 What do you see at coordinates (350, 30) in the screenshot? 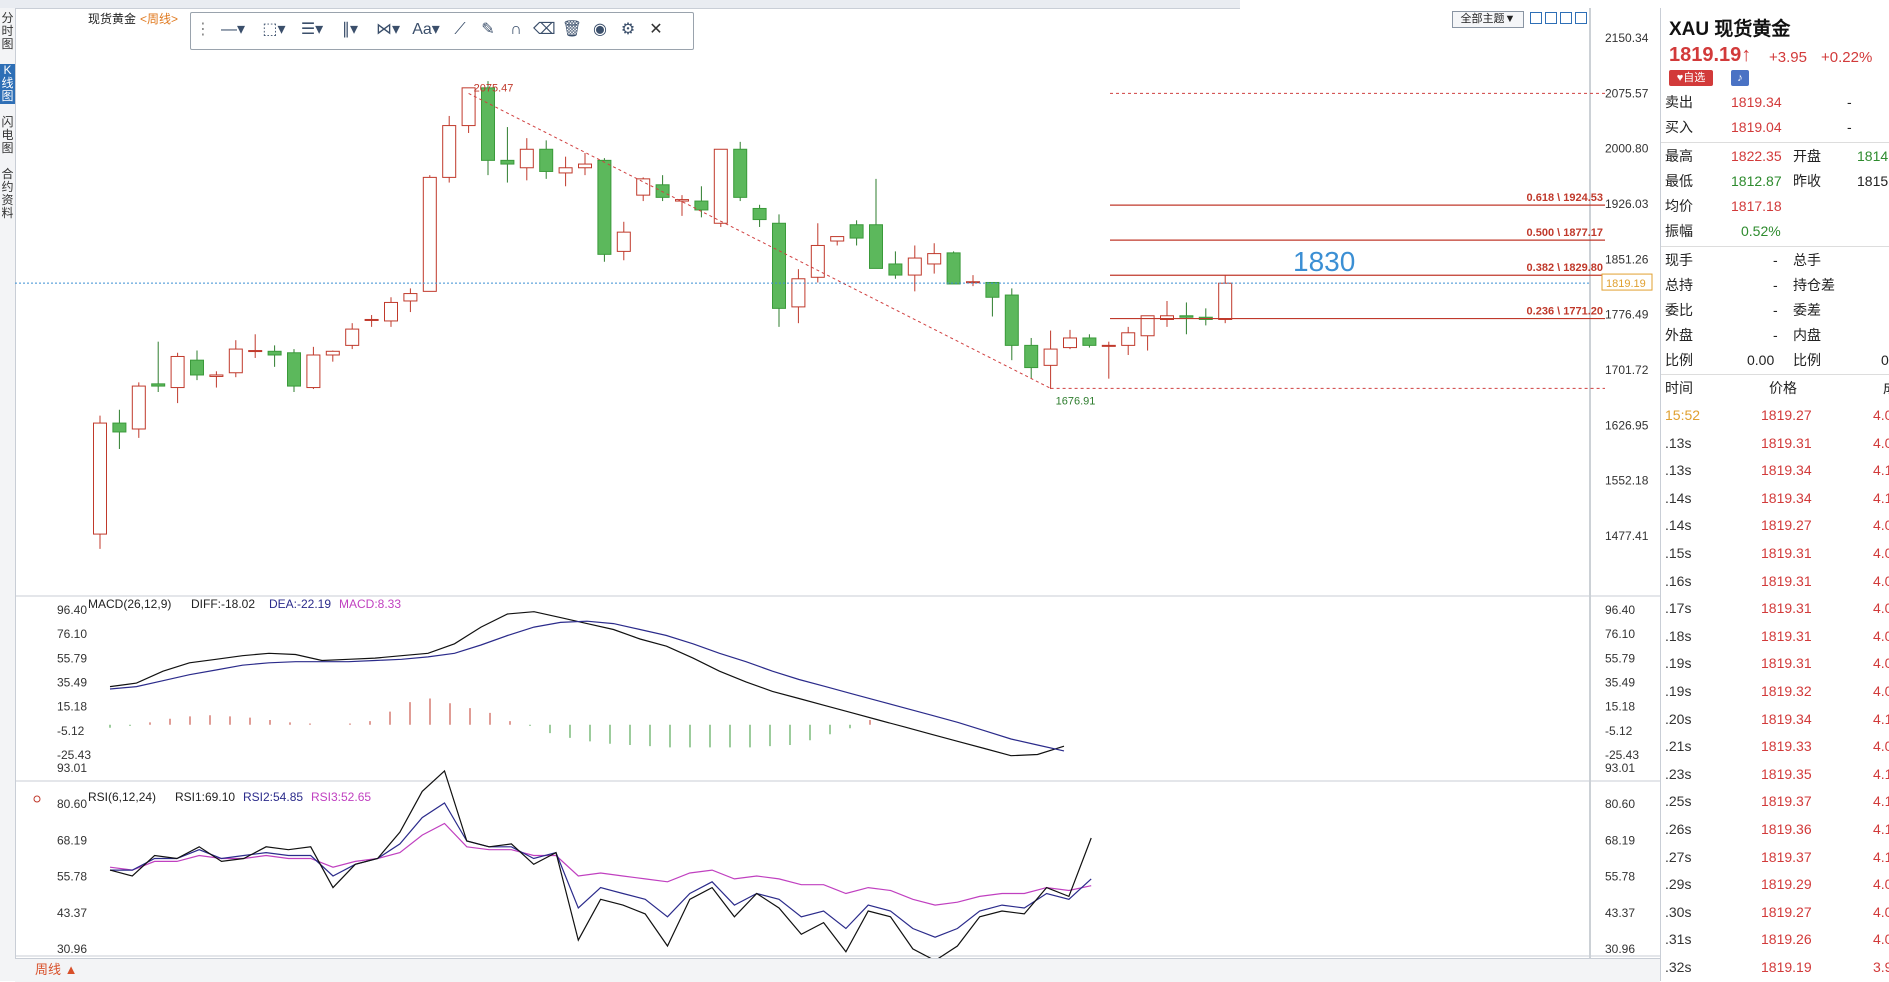
I see `channel-tool-icon: ∥▾` at bounding box center [350, 30].